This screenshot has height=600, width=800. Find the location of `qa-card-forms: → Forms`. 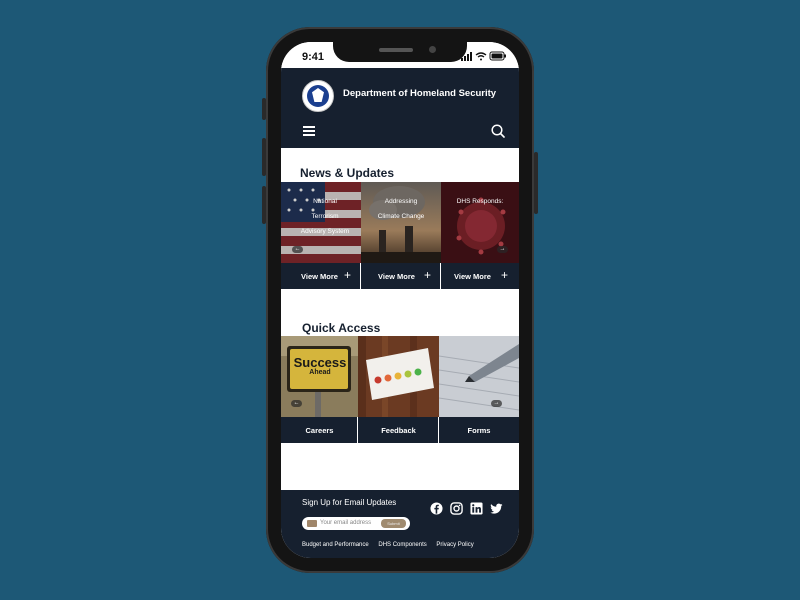

qa-card-forms: → Forms is located at coordinates (479, 389).